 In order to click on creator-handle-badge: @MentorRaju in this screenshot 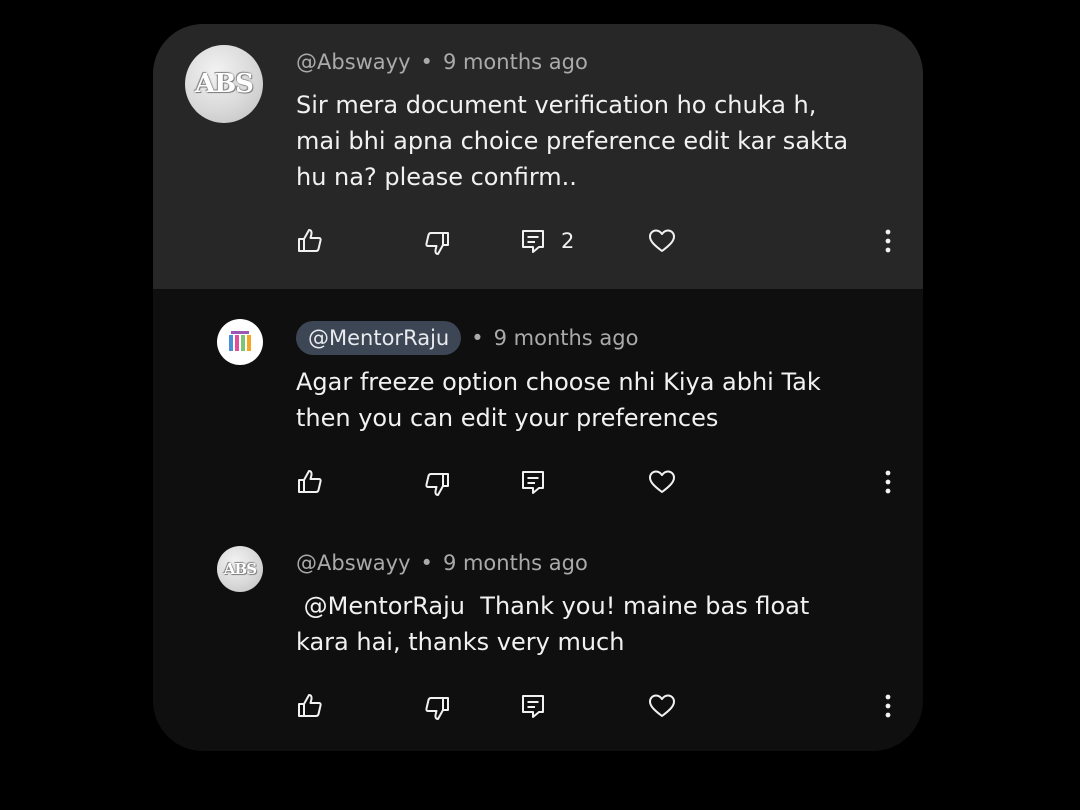, I will do `click(379, 338)`.